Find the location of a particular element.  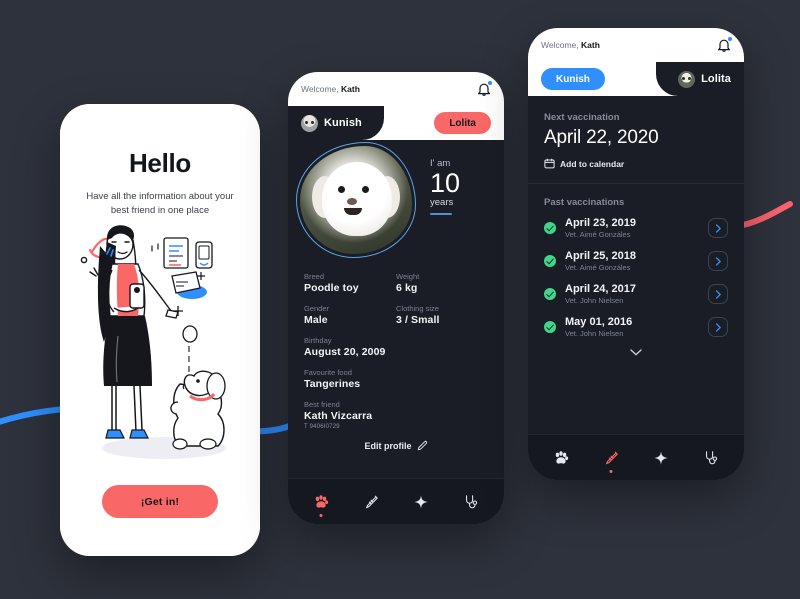

field-label: Favourite food is located at coordinates (328, 372).